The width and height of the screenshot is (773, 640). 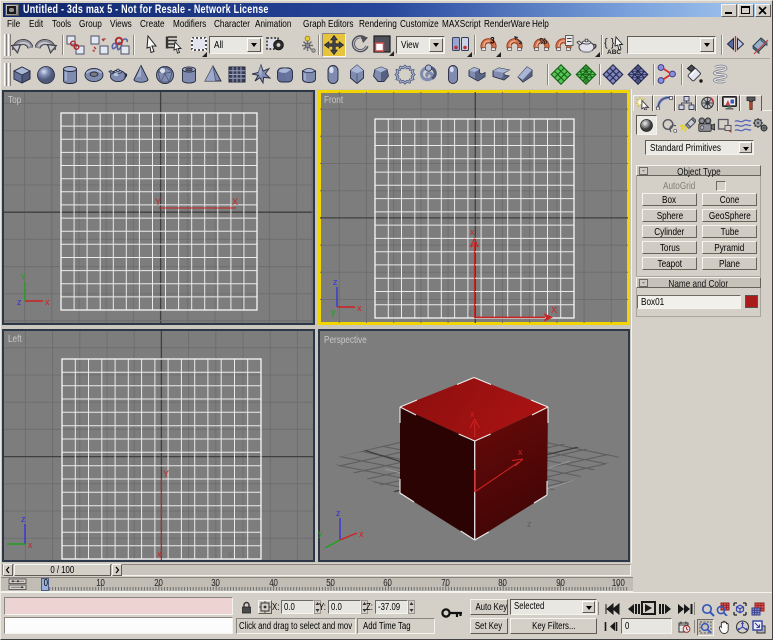 I want to click on svg-text: 3, so click(x=492, y=40).